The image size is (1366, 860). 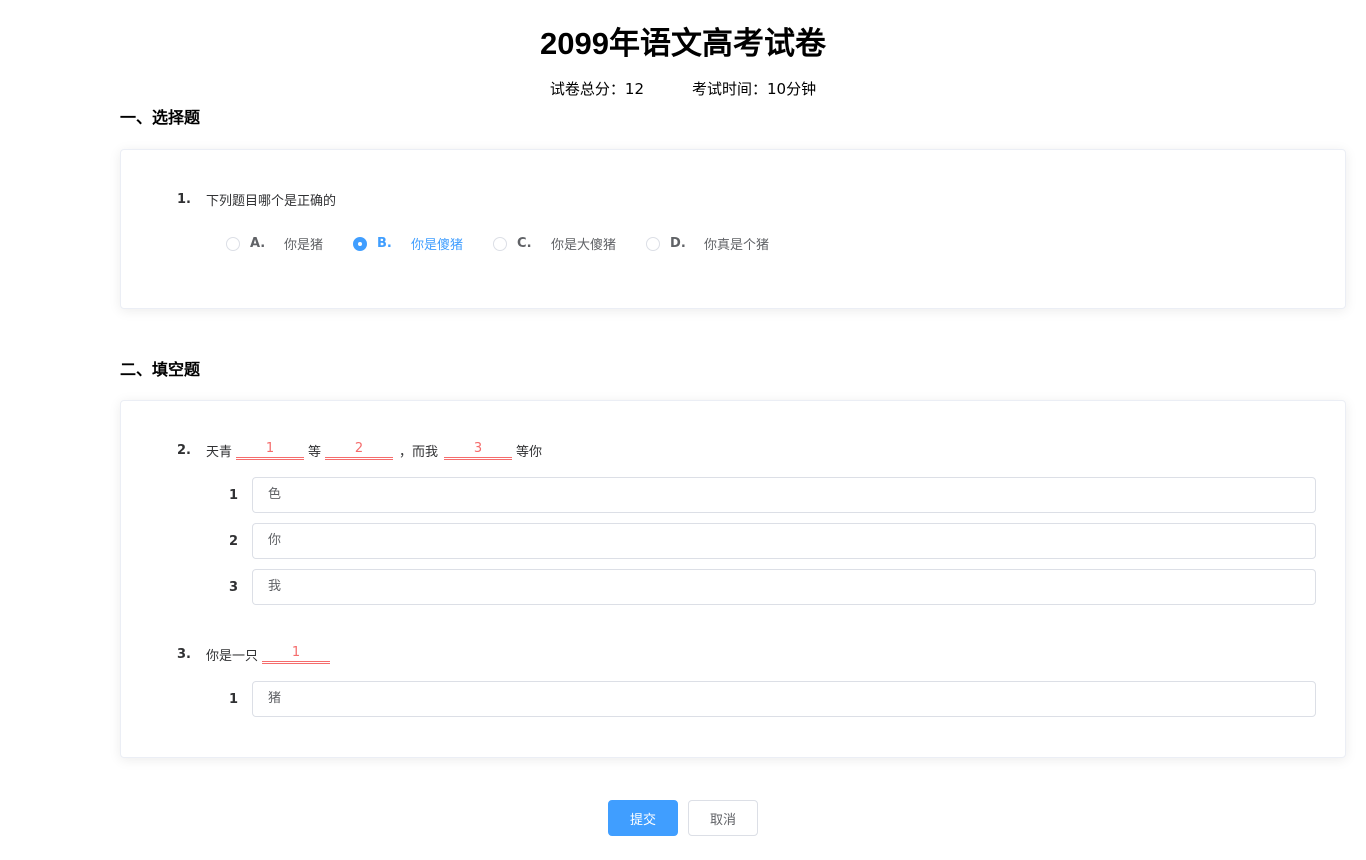 I want to click on answer-row: 1 色, so click(x=772, y=495).